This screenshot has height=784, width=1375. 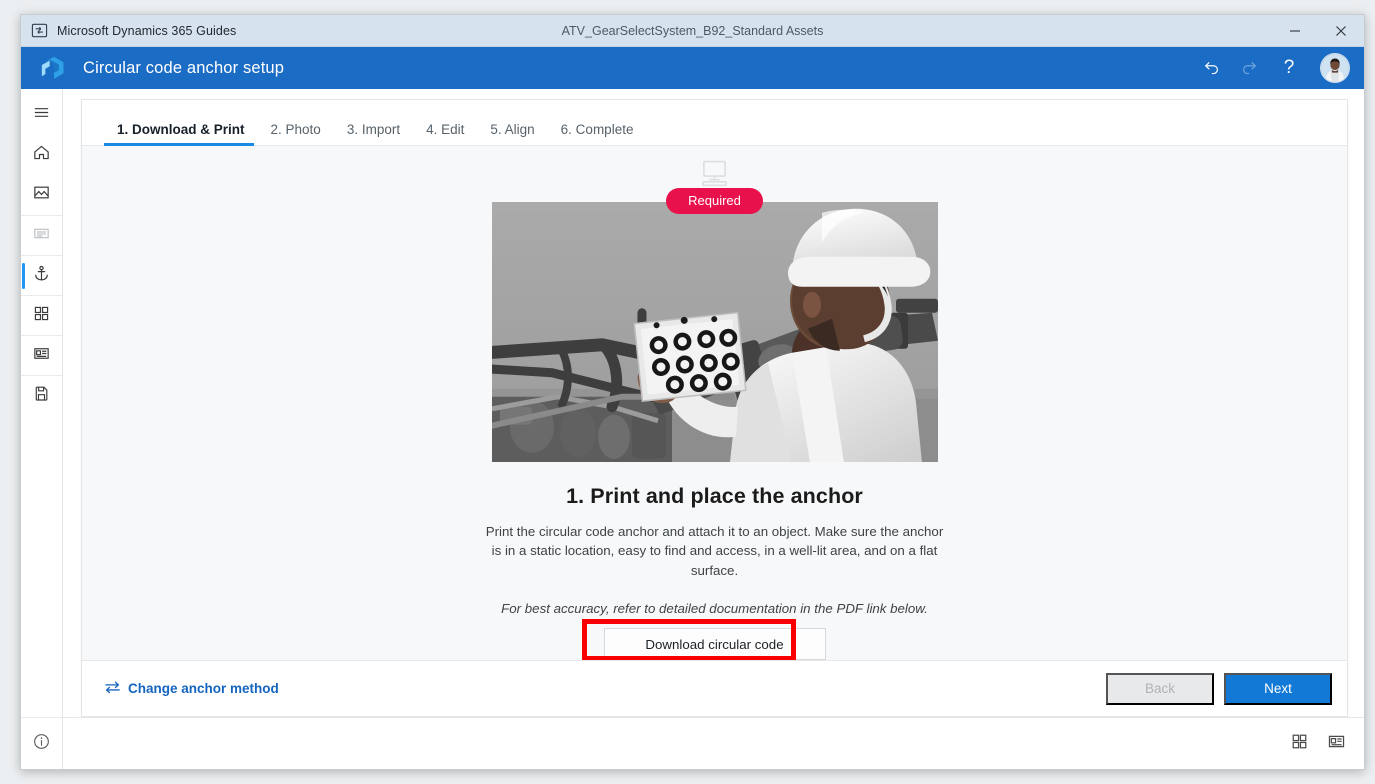 I want to click on sidebar-item-home, so click(x=41, y=155).